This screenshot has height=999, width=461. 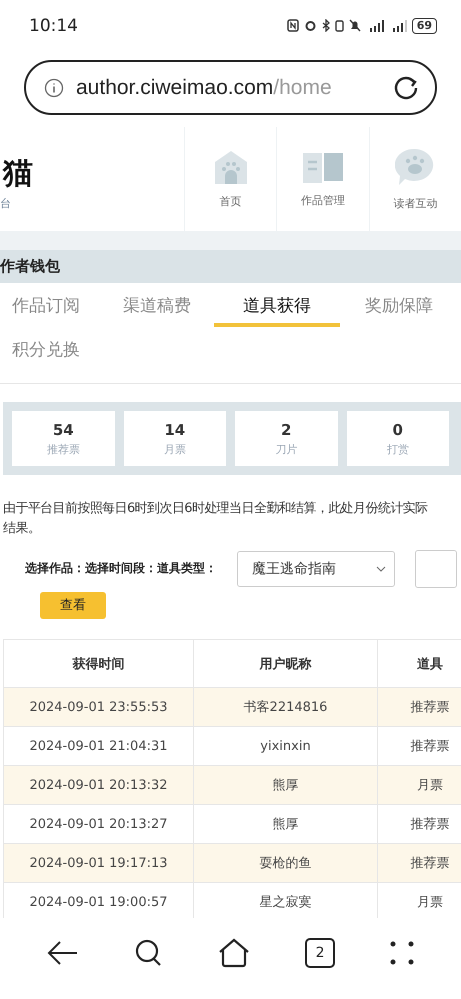 I want to click on site-logo: 猫, so click(x=19, y=173).